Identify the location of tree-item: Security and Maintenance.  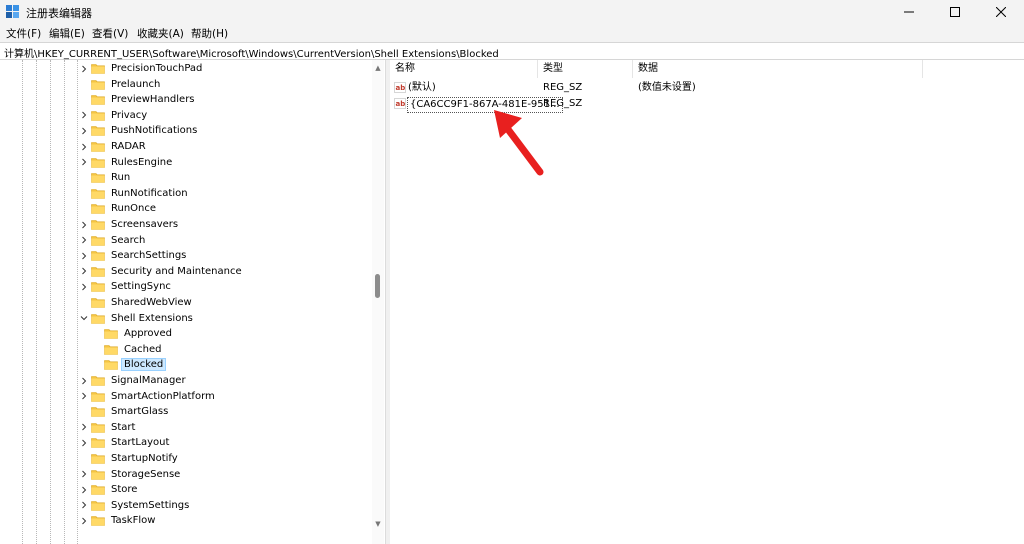
(161, 271).